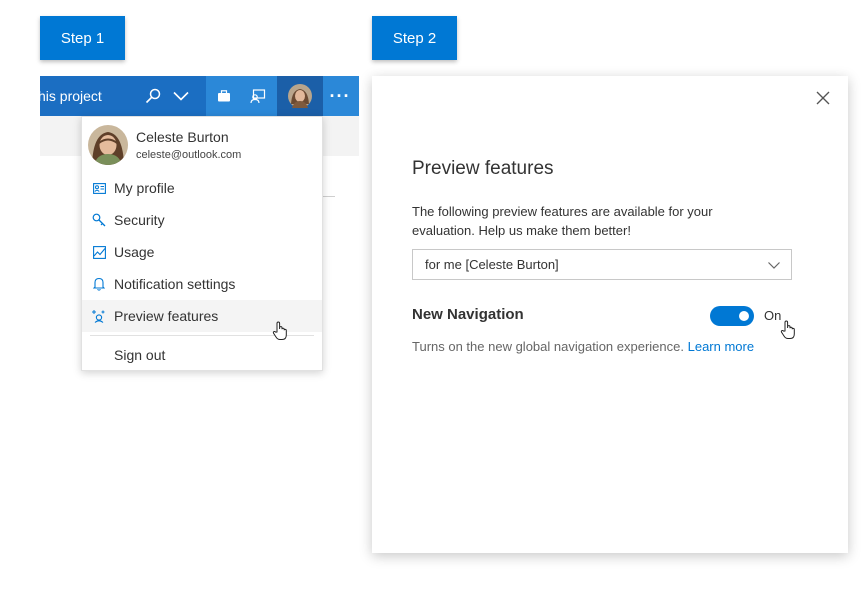 This screenshot has height=595, width=861. I want to click on account-header: Celeste Burton celeste@outlook.com, so click(205, 147).